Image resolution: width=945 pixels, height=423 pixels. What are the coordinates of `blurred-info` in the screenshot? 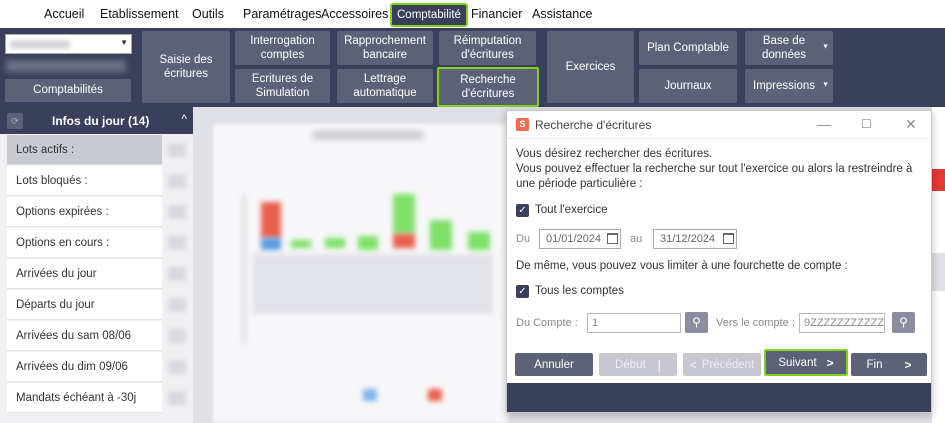 It's located at (66, 66).